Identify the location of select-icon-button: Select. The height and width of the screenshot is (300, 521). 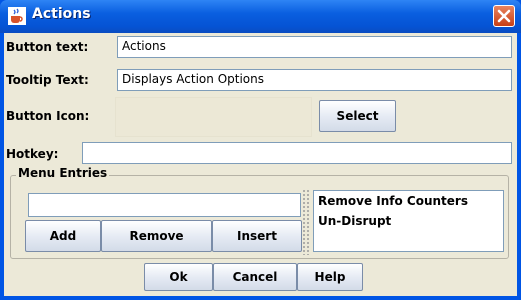
(357, 116).